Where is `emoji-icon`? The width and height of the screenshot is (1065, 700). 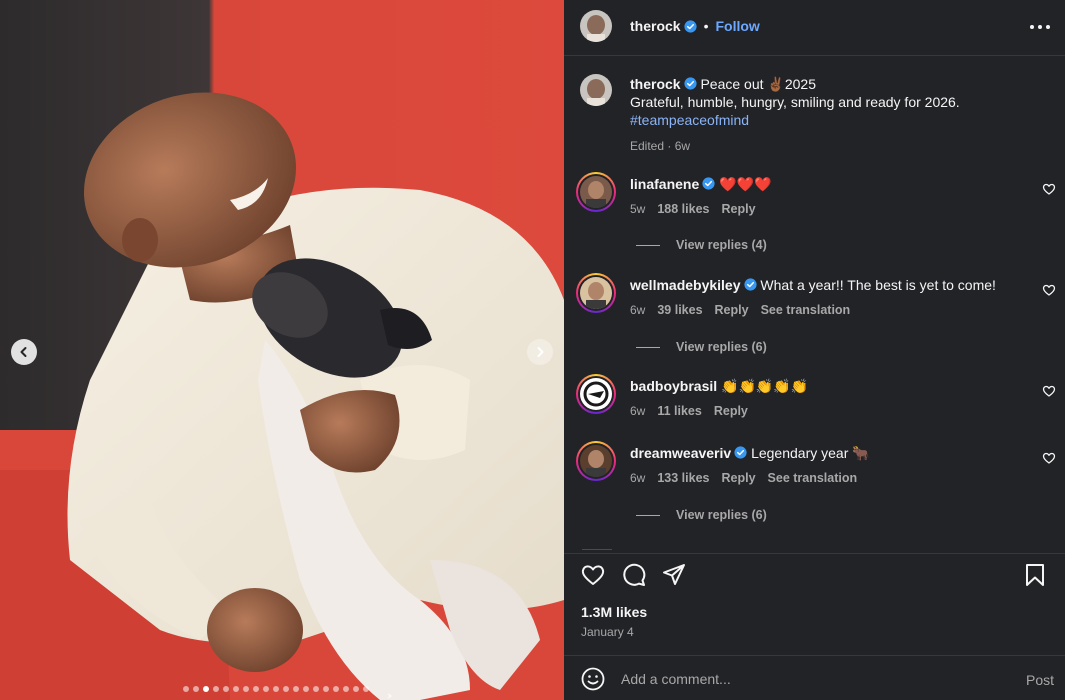
emoji-icon is located at coordinates (593, 679).